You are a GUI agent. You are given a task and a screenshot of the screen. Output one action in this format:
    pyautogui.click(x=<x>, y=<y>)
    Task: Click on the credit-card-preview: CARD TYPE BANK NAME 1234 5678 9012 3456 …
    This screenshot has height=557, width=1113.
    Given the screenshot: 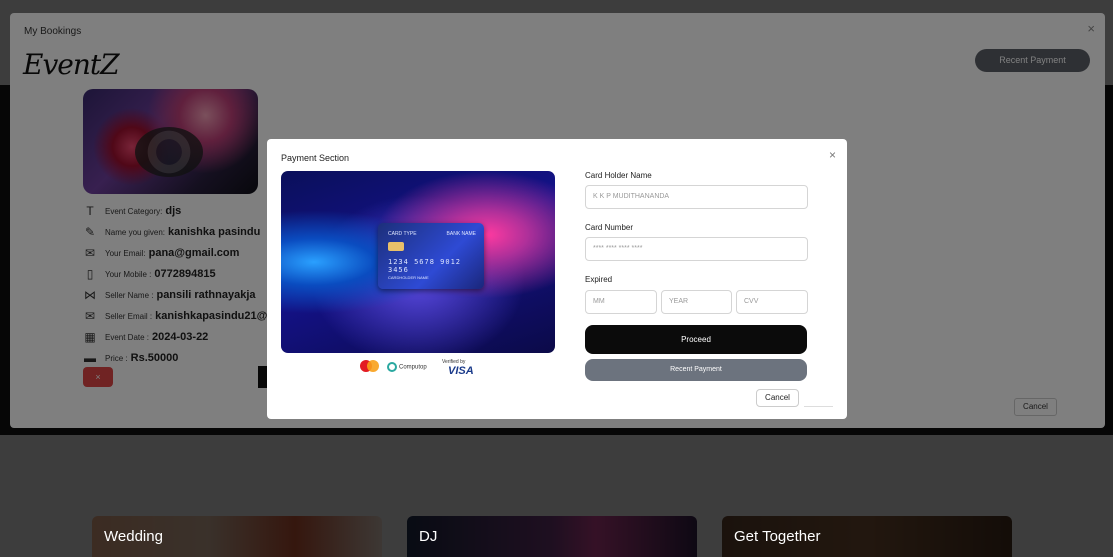 What is the action you would take?
    pyautogui.click(x=431, y=256)
    